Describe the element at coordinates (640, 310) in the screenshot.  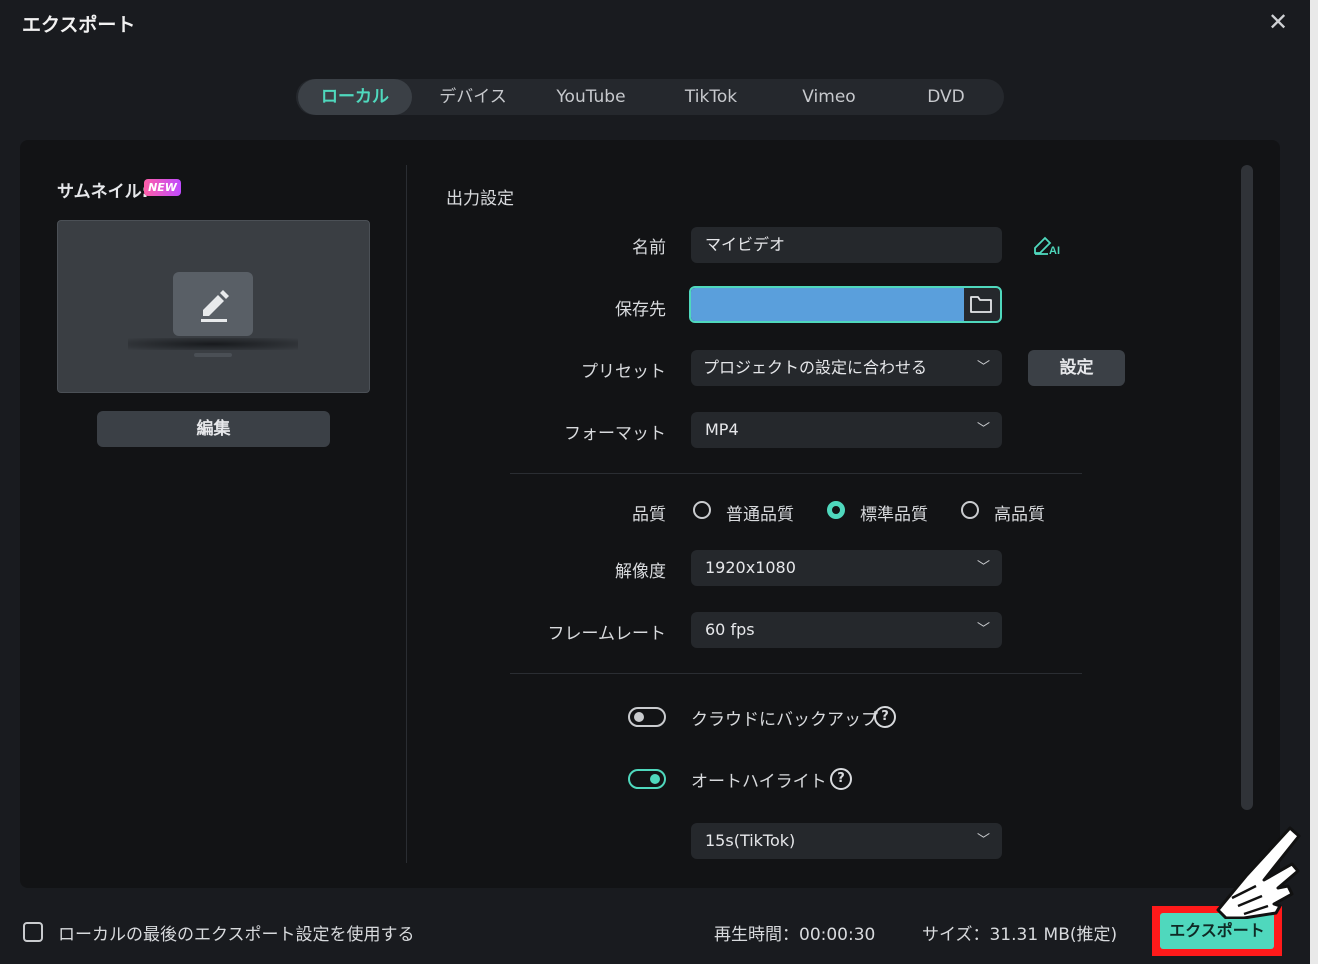
I see `save-location-label: 保存先` at that location.